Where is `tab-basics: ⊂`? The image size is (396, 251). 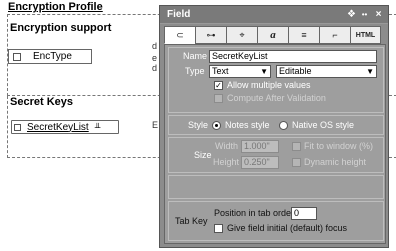
tab-basics: ⊂ is located at coordinates (179, 35).